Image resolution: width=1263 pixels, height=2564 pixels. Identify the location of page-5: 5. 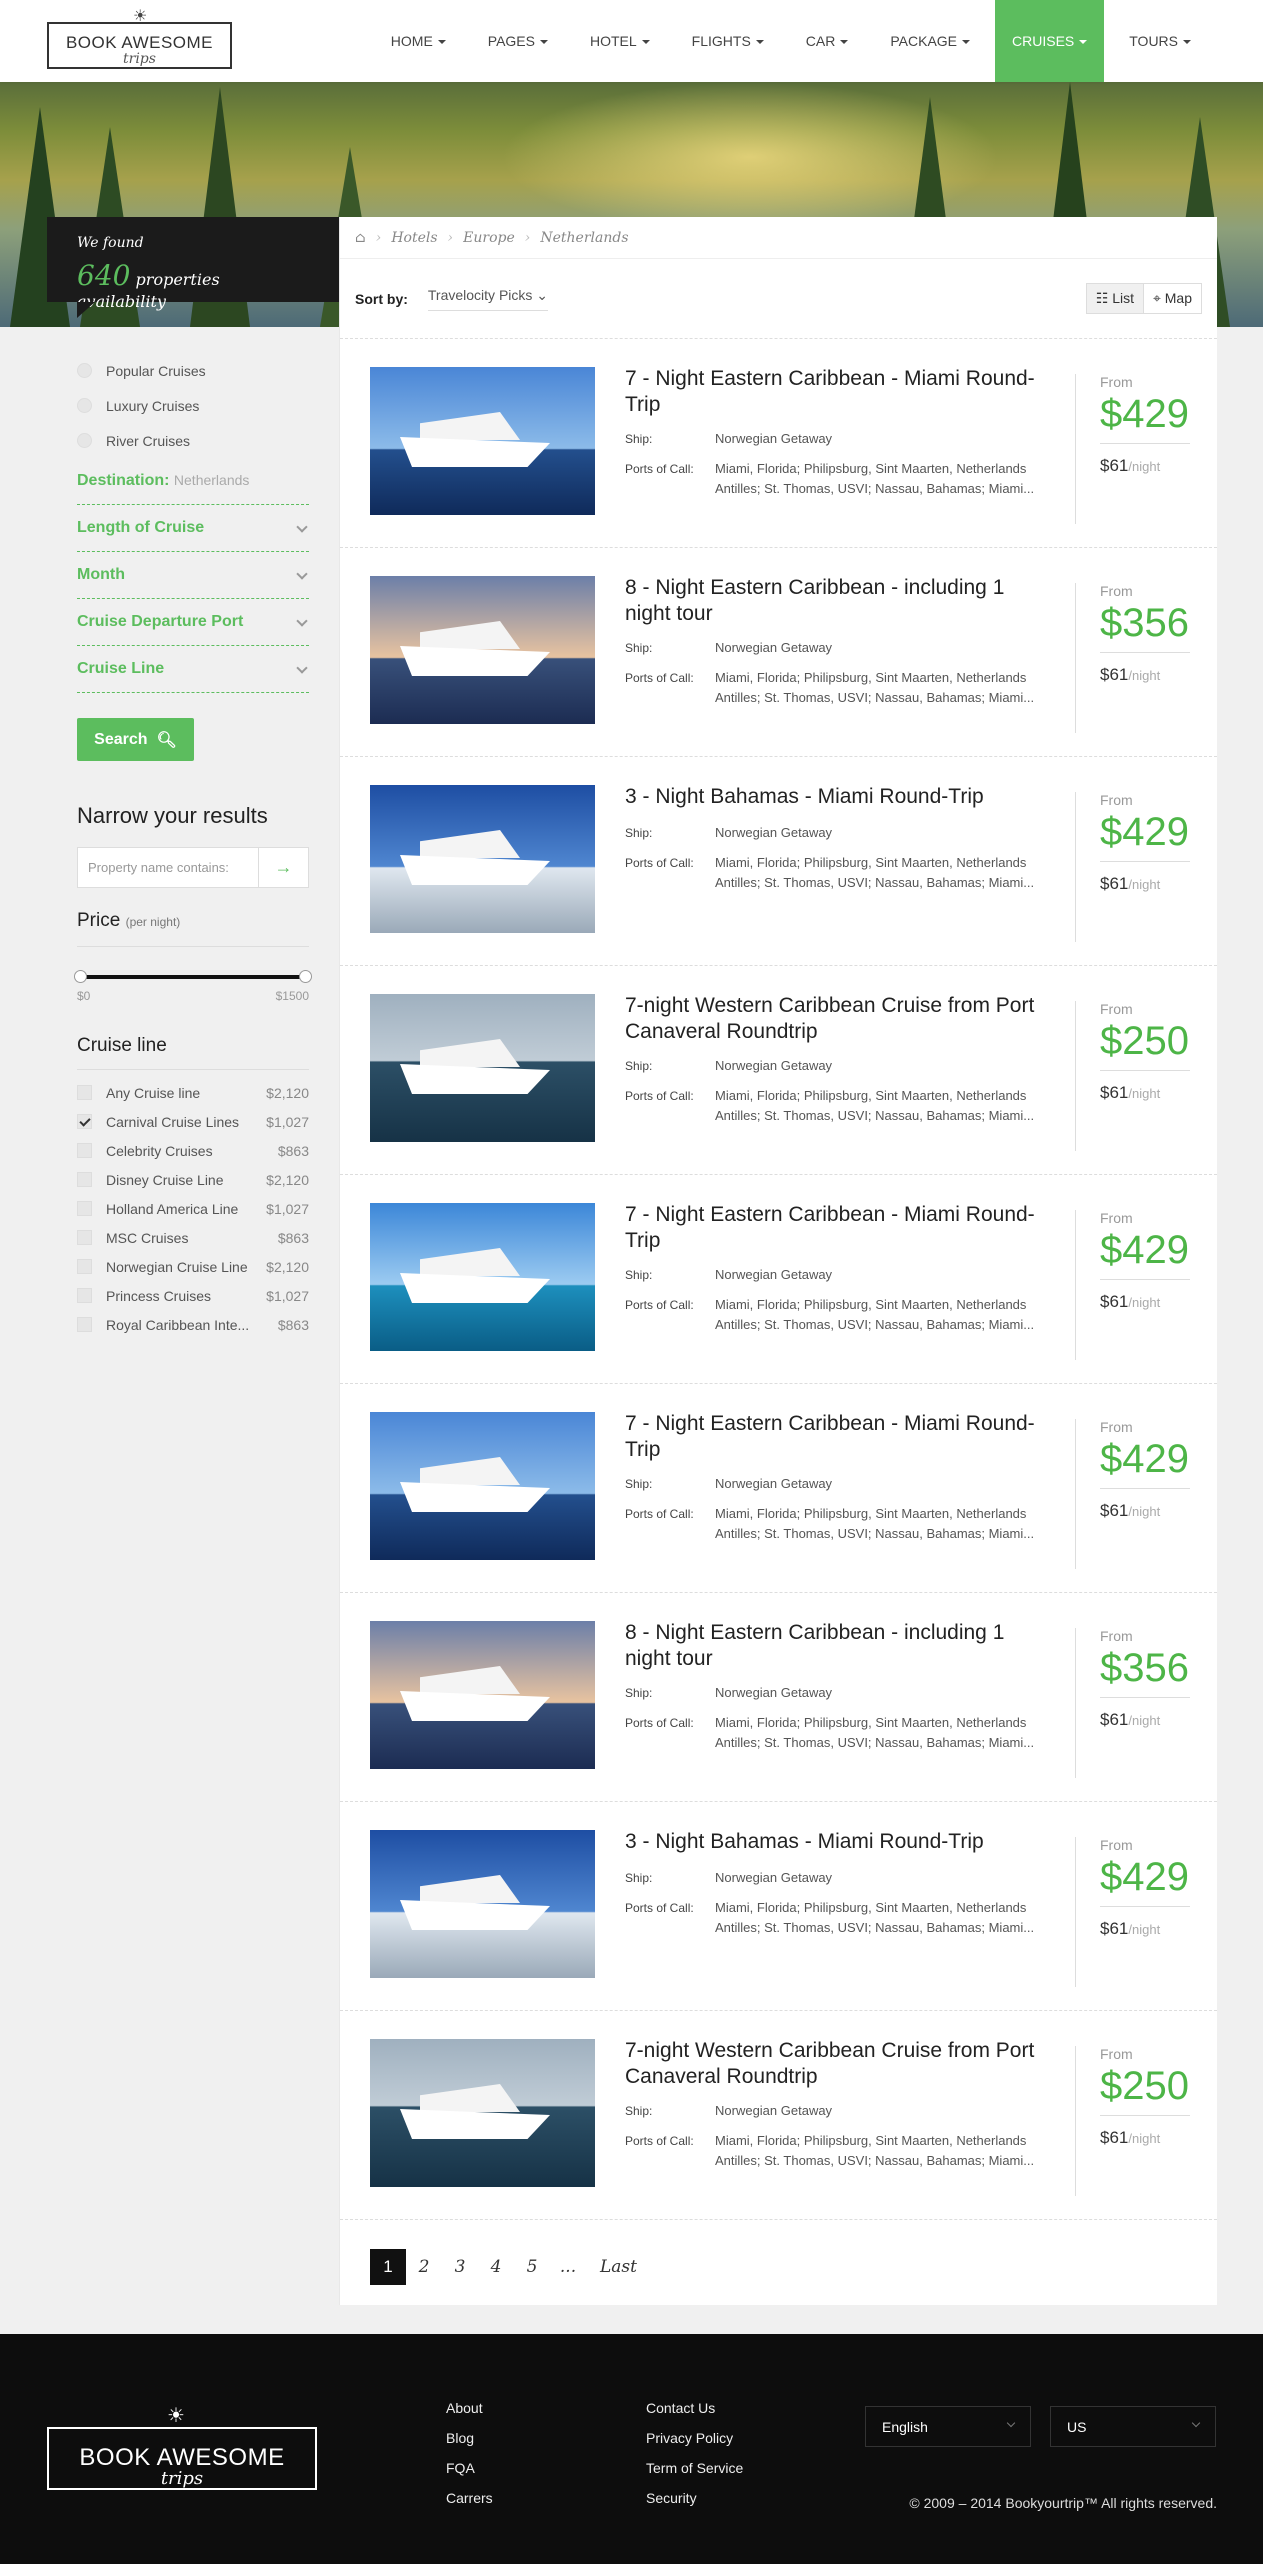
(532, 2267).